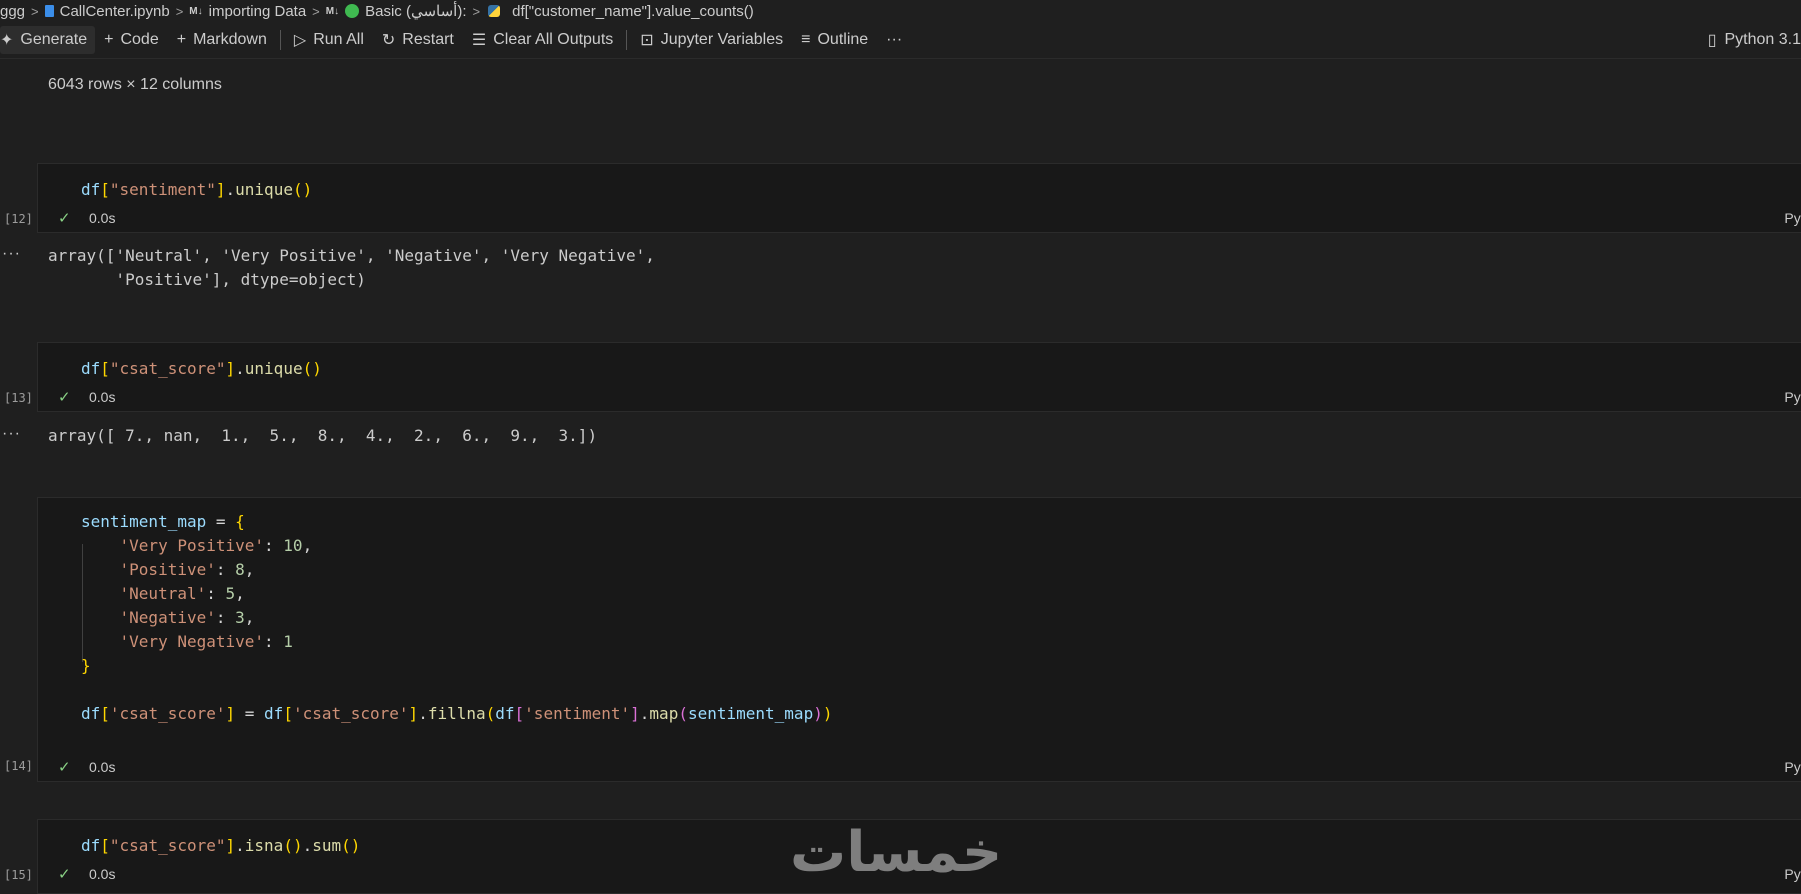 The image size is (1801, 894). What do you see at coordinates (1754, 40) in the screenshot?
I see `kernel-picker: ▯ Python 3.1` at bounding box center [1754, 40].